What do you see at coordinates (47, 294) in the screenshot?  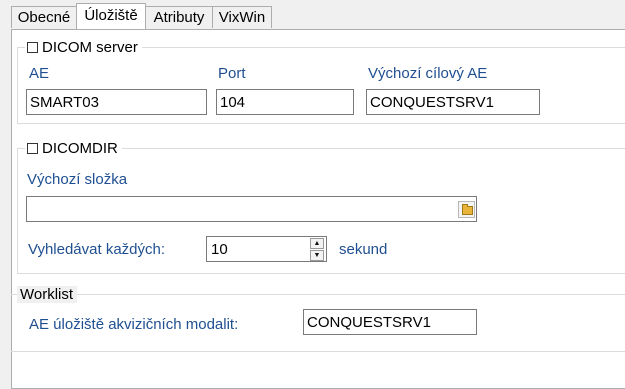 I see `worklist-title: Worklist` at bounding box center [47, 294].